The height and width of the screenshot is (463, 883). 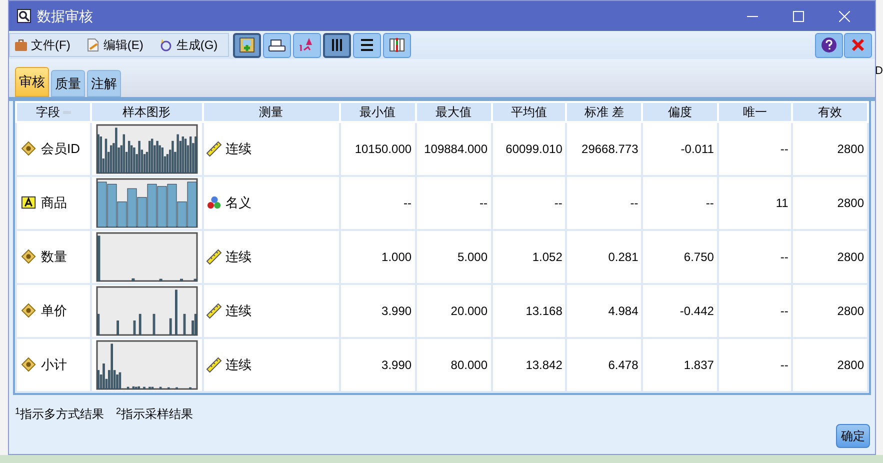 What do you see at coordinates (454, 112) in the screenshot?
I see `column-header: 最大值` at bounding box center [454, 112].